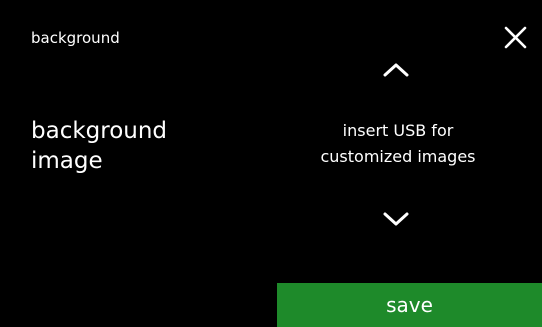 This screenshot has width=542, height=327. I want to click on scroll-down-button, so click(396, 219).